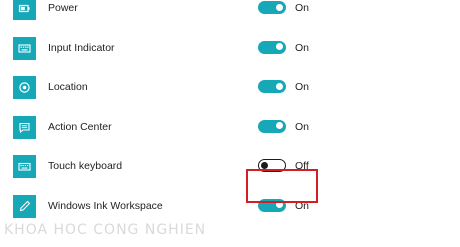 Image resolution: width=460 pixels, height=247 pixels. Describe the element at coordinates (272, 86) in the screenshot. I see `location-toggle` at that location.